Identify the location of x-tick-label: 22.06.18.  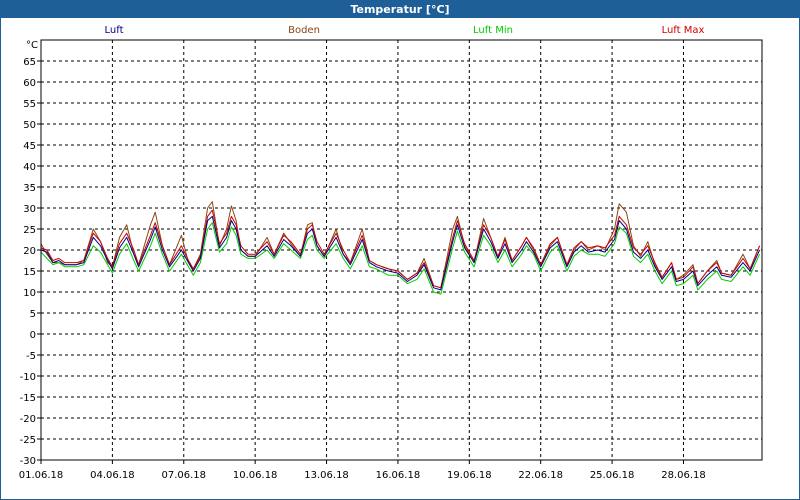
(540, 475).